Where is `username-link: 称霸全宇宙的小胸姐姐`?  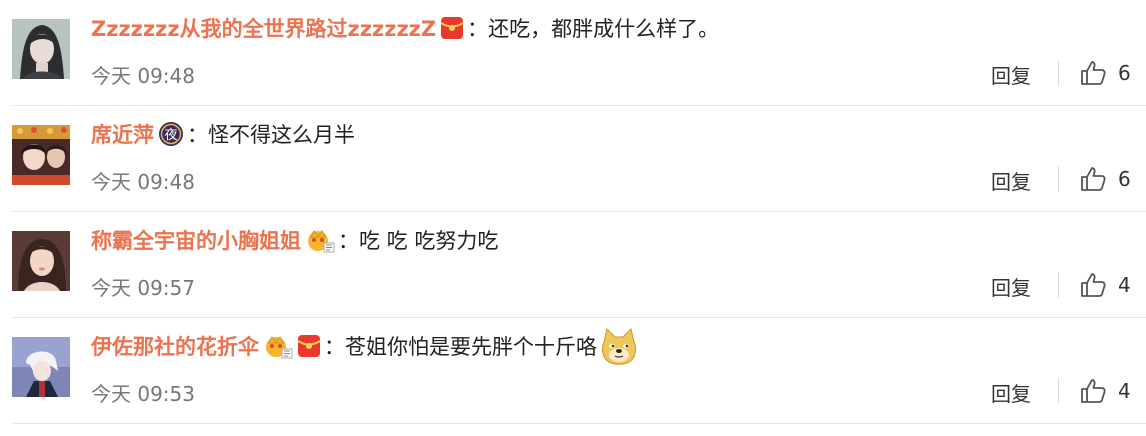
username-link: 称霸全宇宙的小胸姐姐 is located at coordinates (196, 240).